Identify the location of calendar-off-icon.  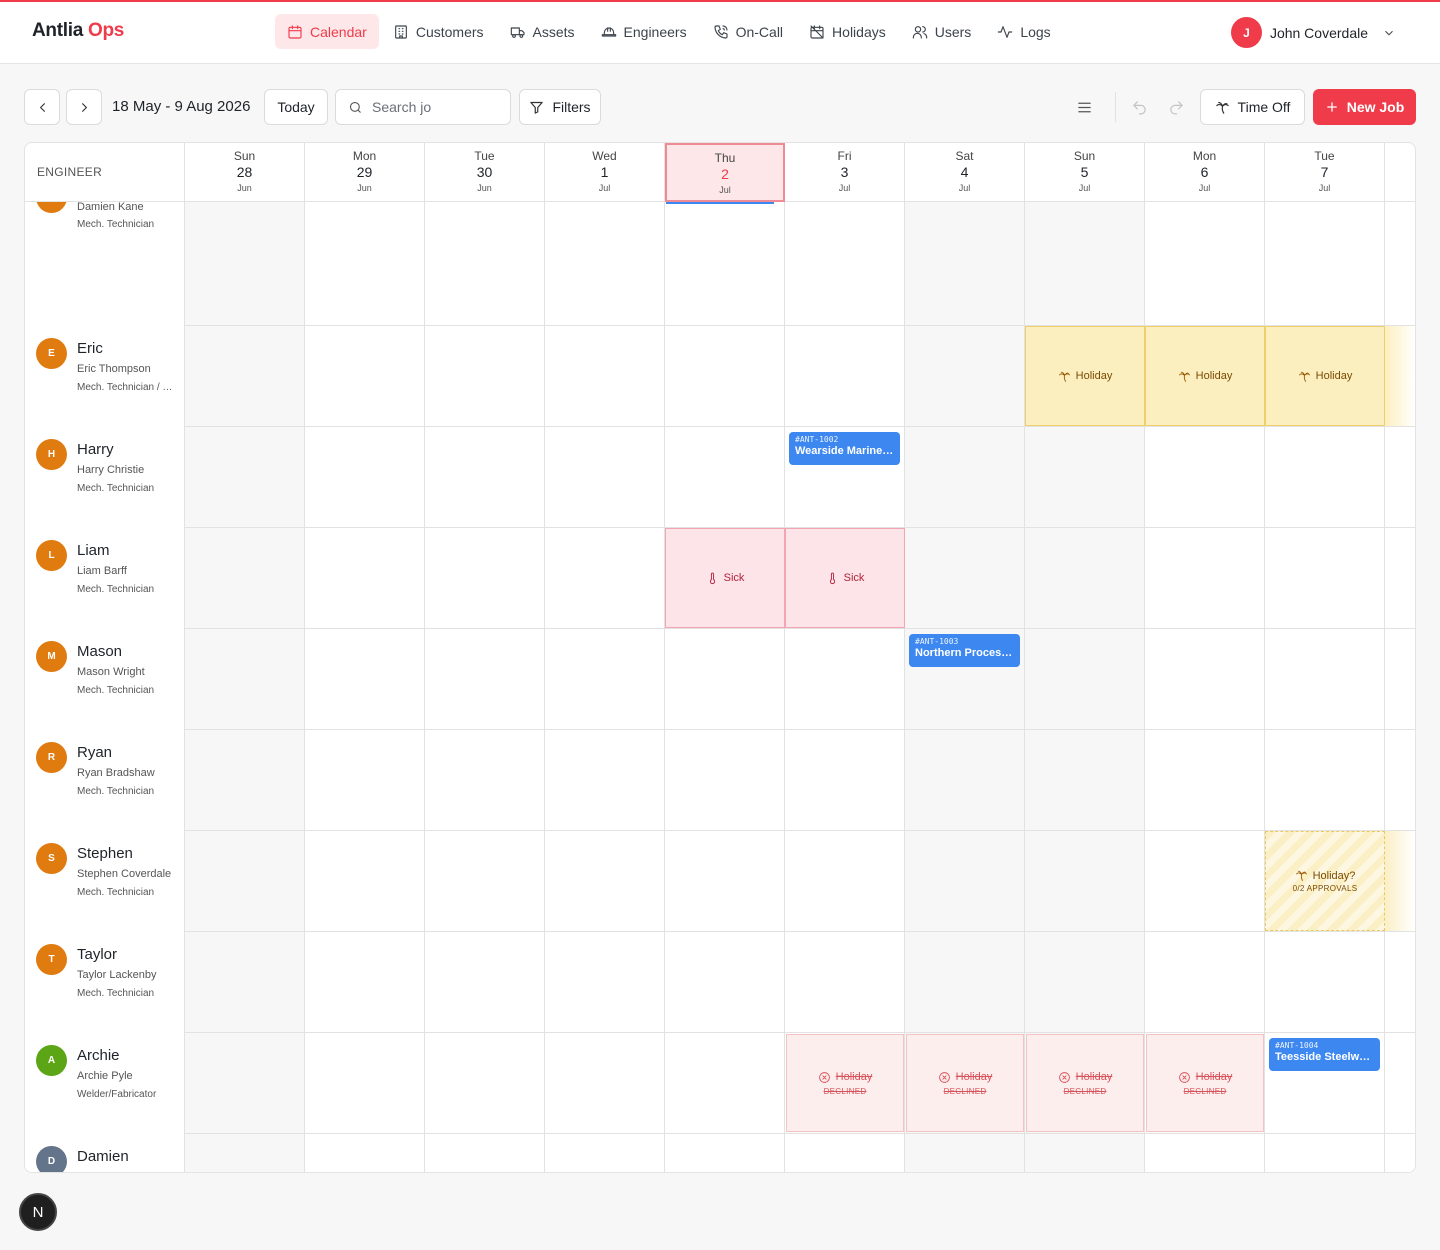
(817, 31).